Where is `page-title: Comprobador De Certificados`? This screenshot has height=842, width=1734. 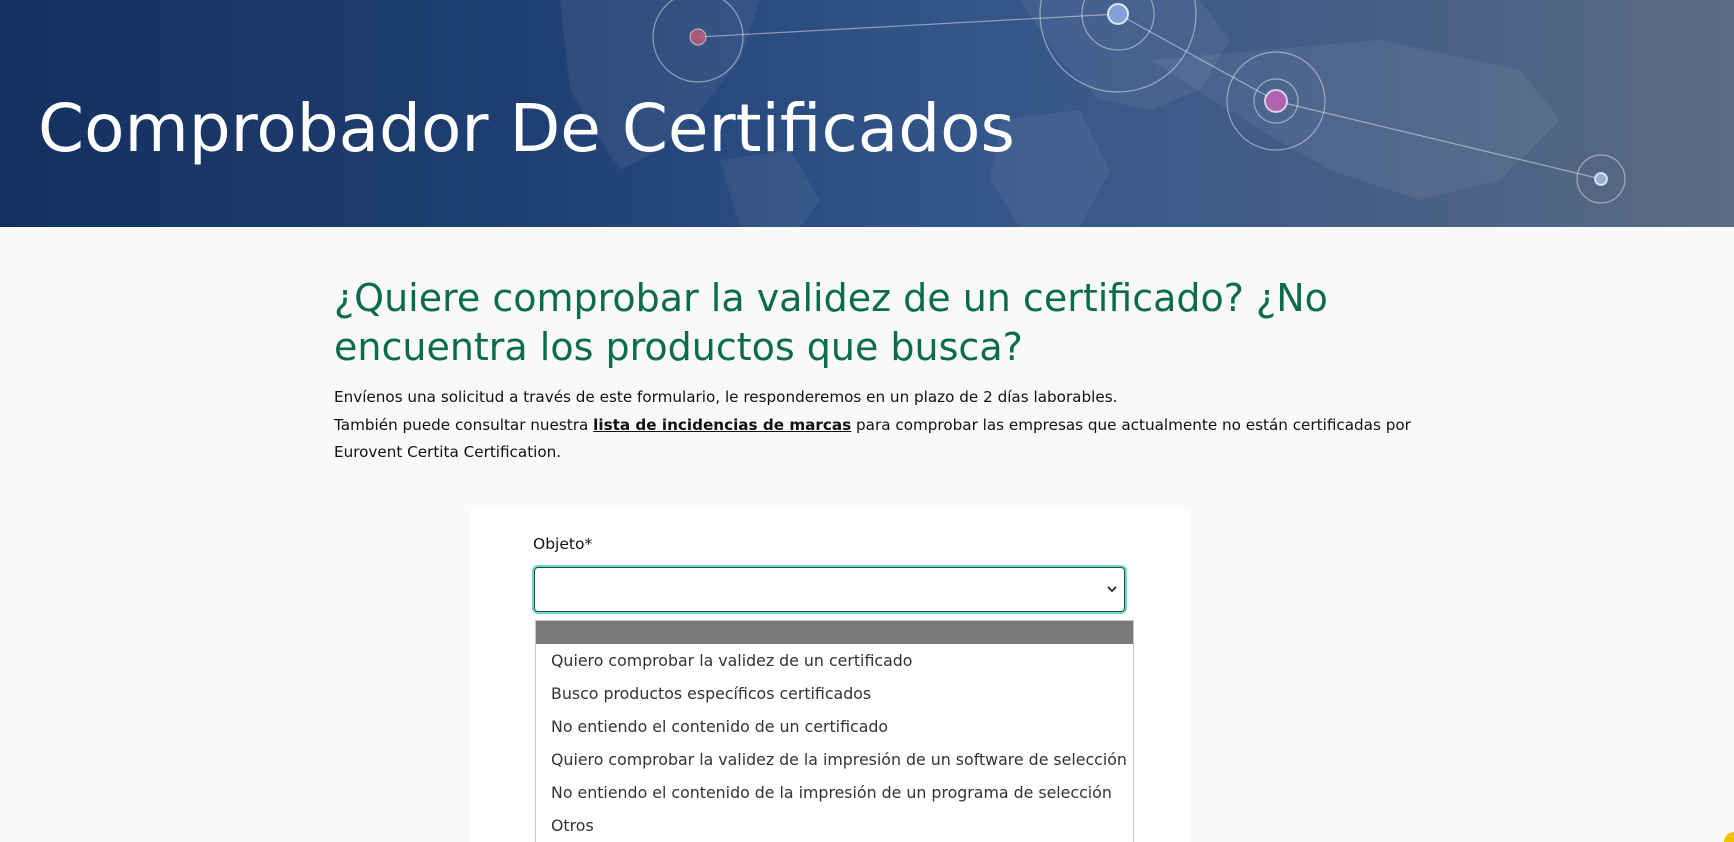 page-title: Comprobador De Certificados is located at coordinates (526, 128).